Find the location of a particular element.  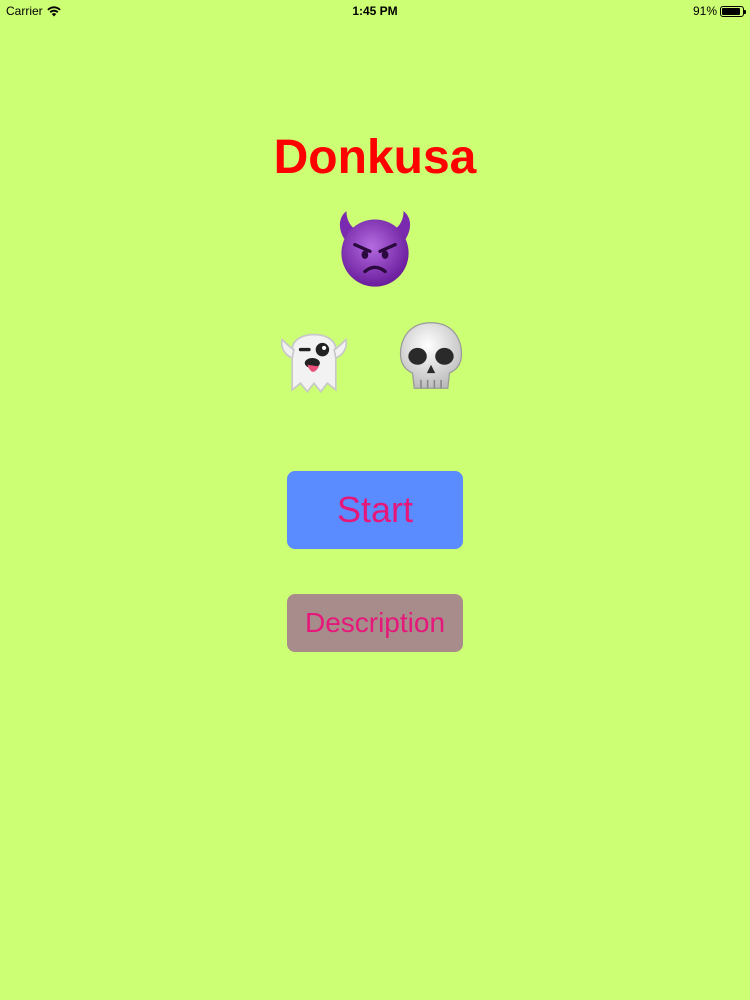

status-bar: Carrier 1:45 PM 91% is located at coordinates (375, 11).